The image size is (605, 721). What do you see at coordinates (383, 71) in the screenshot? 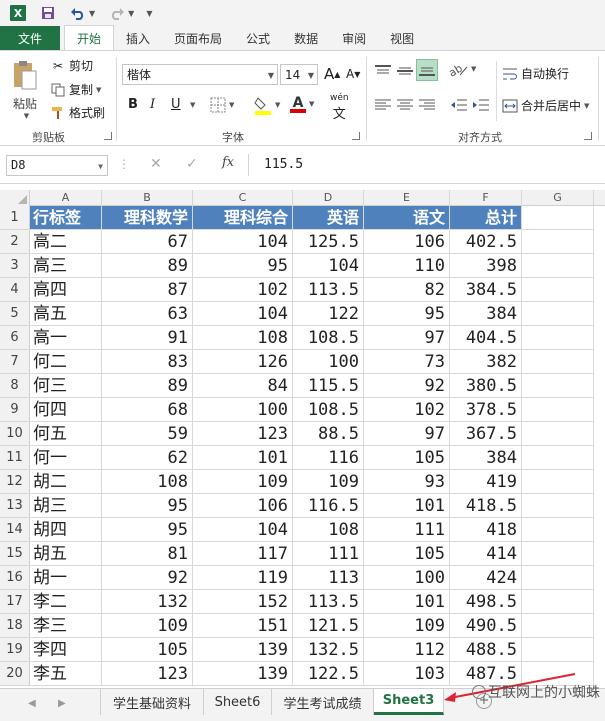
I see `align-top-icon` at bounding box center [383, 71].